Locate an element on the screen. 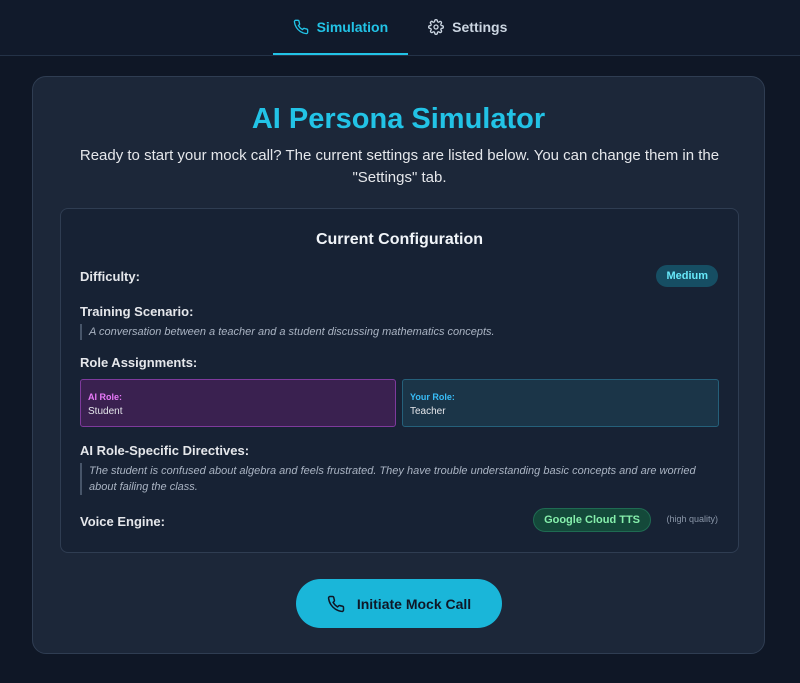 The image size is (800, 683). your-role-key: Your Role: is located at coordinates (432, 397).